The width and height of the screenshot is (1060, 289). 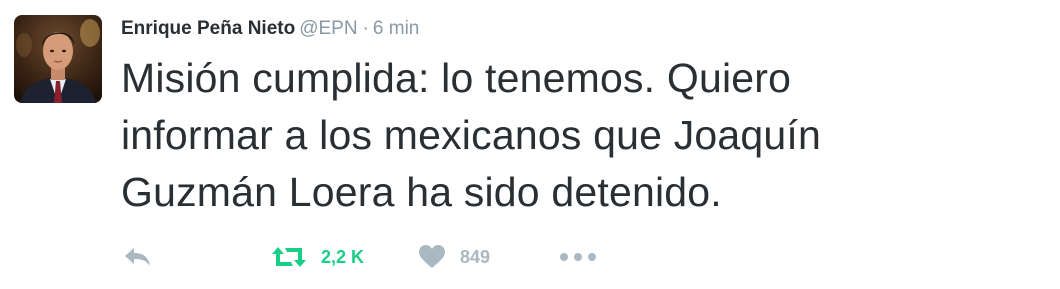 What do you see at coordinates (456, 78) in the screenshot?
I see `tweet-text-line: Misión cumplida: lo tenemos. Quiero` at bounding box center [456, 78].